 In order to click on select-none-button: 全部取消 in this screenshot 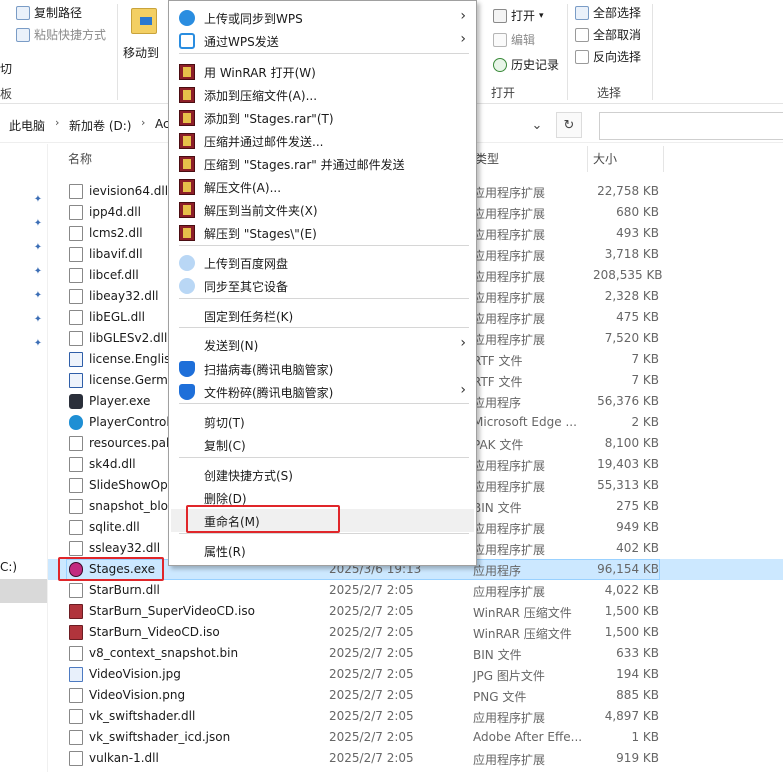, I will do `click(608, 34)`.